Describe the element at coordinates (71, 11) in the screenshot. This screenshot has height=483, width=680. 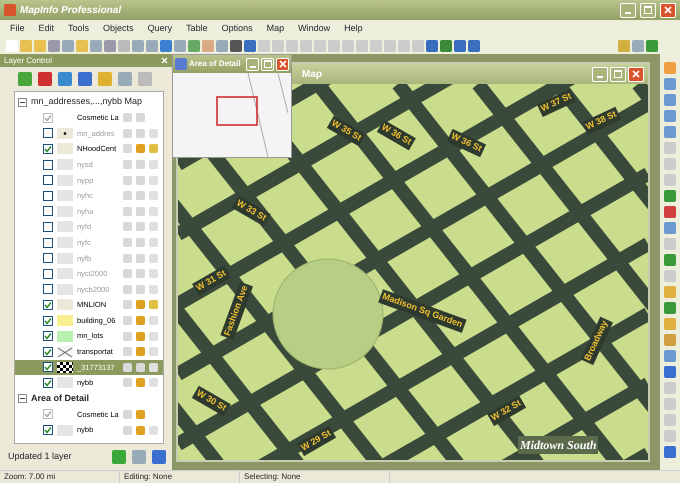
I see `window-title: MapInfo Professional` at that location.